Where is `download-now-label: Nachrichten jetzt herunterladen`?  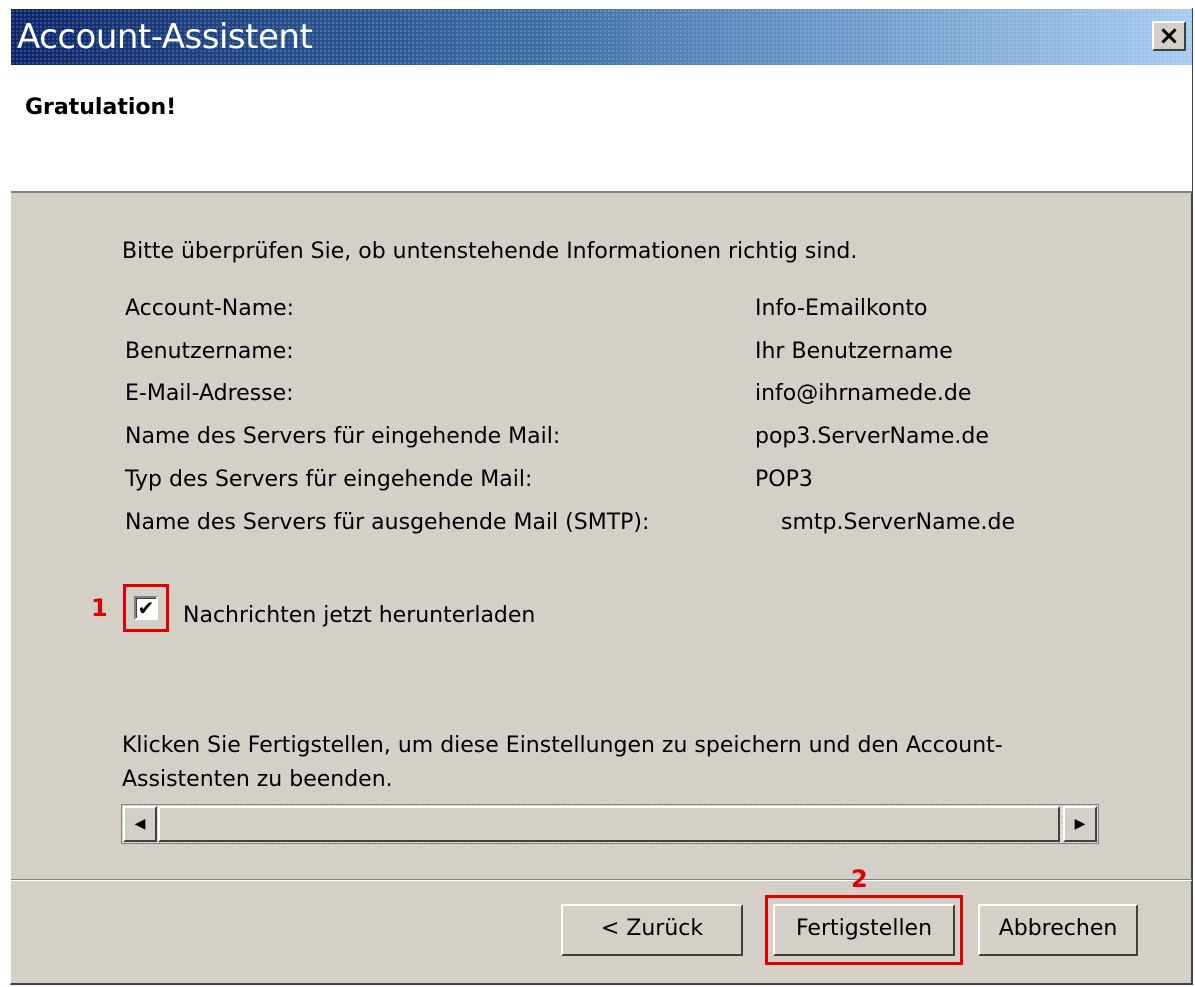
download-now-label: Nachrichten jetzt herunterladen is located at coordinates (359, 615).